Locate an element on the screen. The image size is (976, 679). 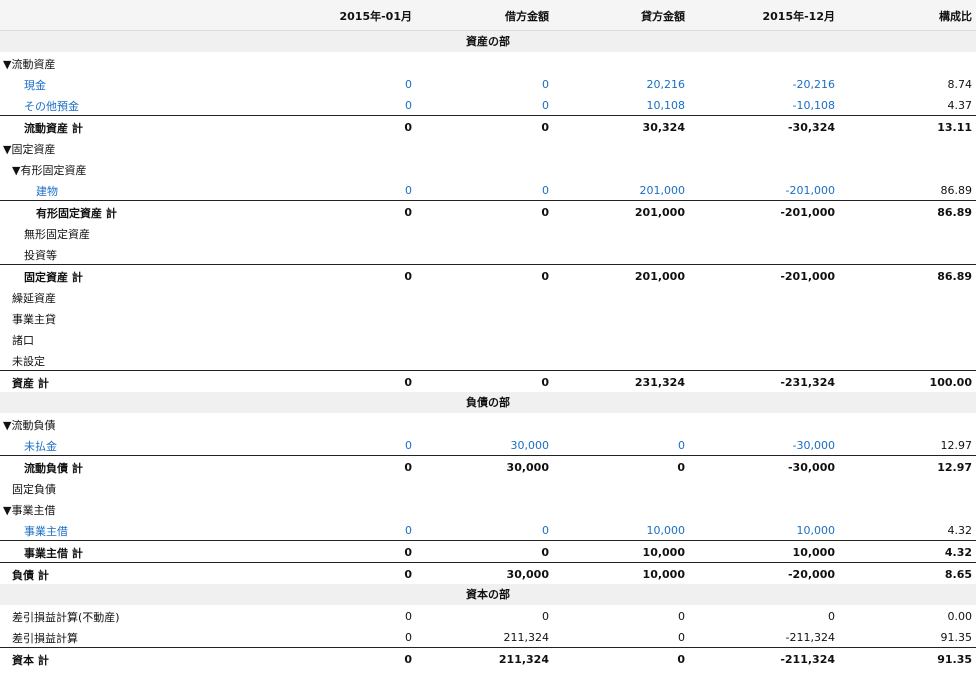
account-row: 建物 0 0 201,000 -201,000 86.89 is located at coordinates (488, 189).